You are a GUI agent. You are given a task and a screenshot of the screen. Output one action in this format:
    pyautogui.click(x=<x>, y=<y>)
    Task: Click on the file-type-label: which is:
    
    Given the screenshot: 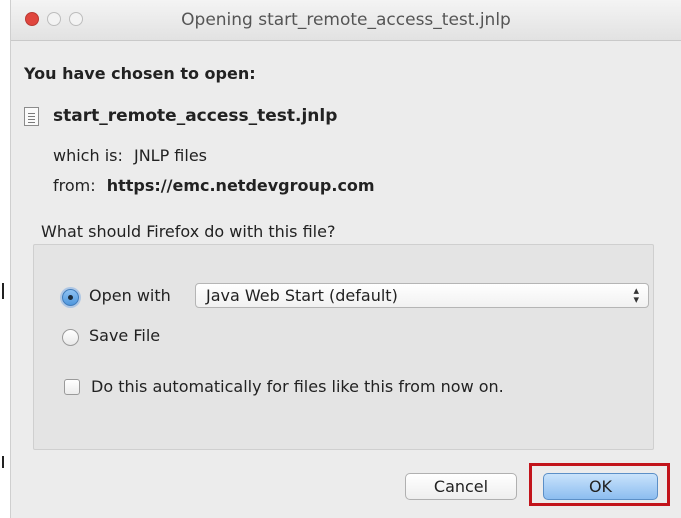 What is the action you would take?
    pyautogui.click(x=88, y=155)
    